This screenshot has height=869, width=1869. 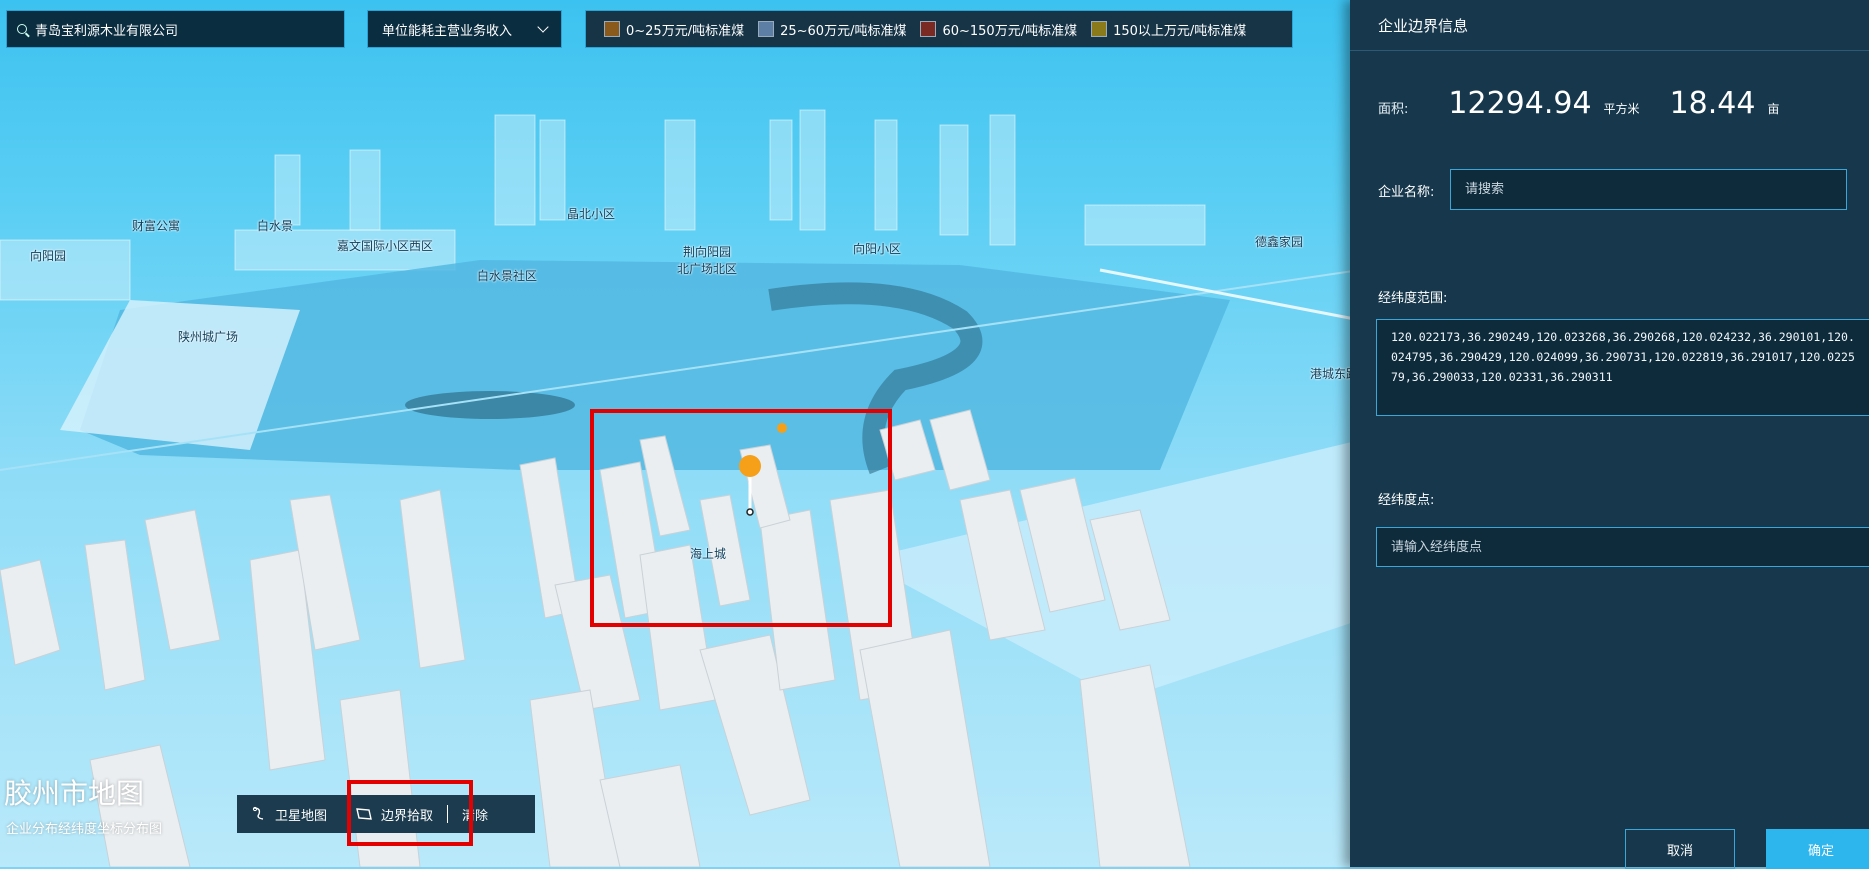 What do you see at coordinates (410, 813) in the screenshot?
I see `toolbar-highlight-box` at bounding box center [410, 813].